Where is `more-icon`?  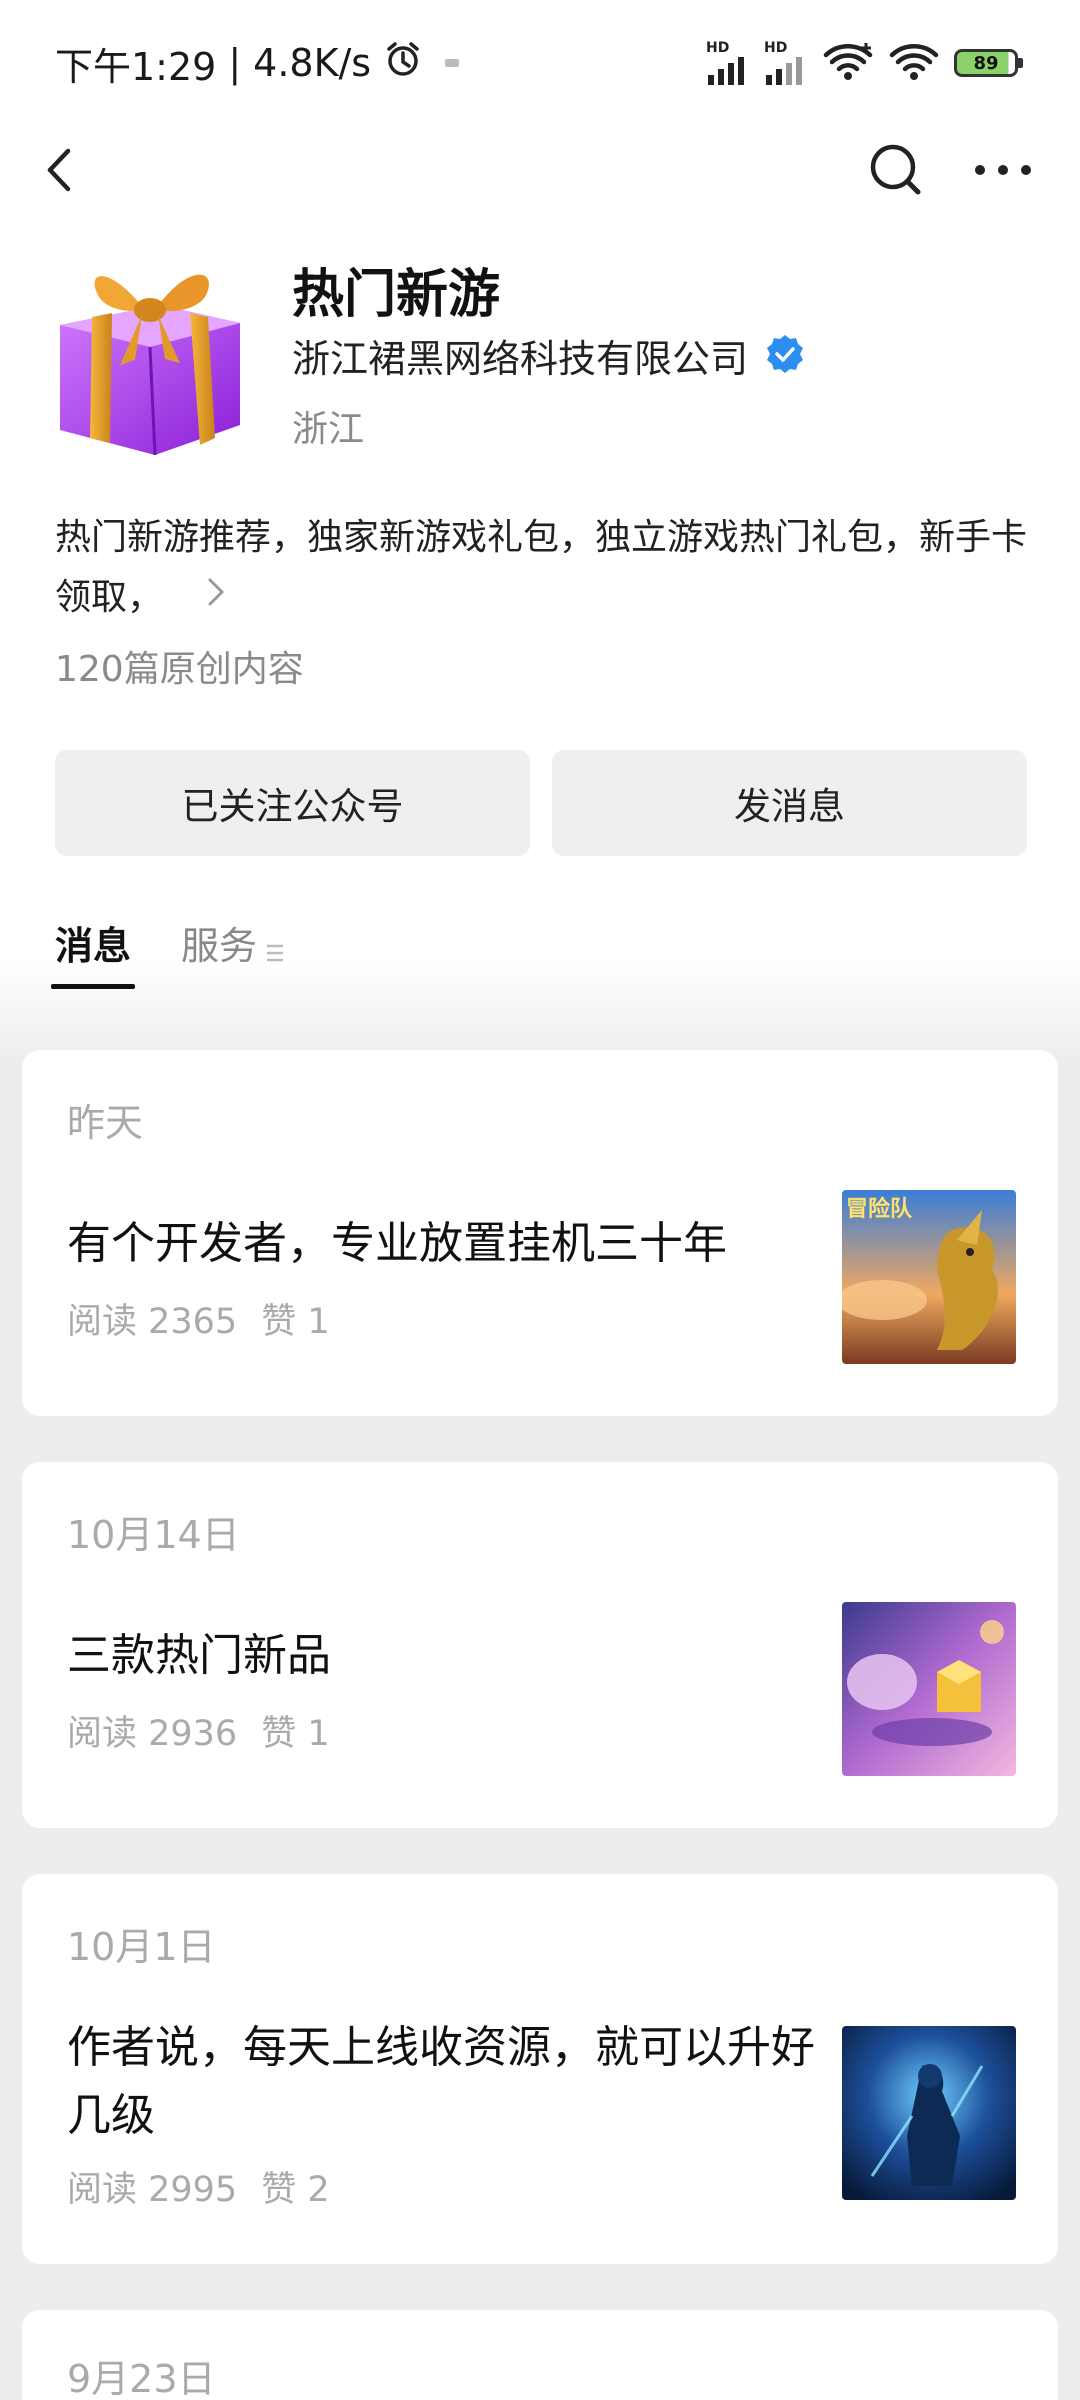
more-icon is located at coordinates (1003, 170).